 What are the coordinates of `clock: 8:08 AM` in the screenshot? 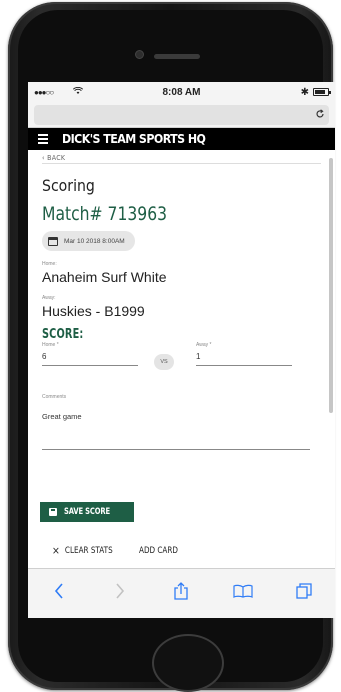 It's located at (181, 92).